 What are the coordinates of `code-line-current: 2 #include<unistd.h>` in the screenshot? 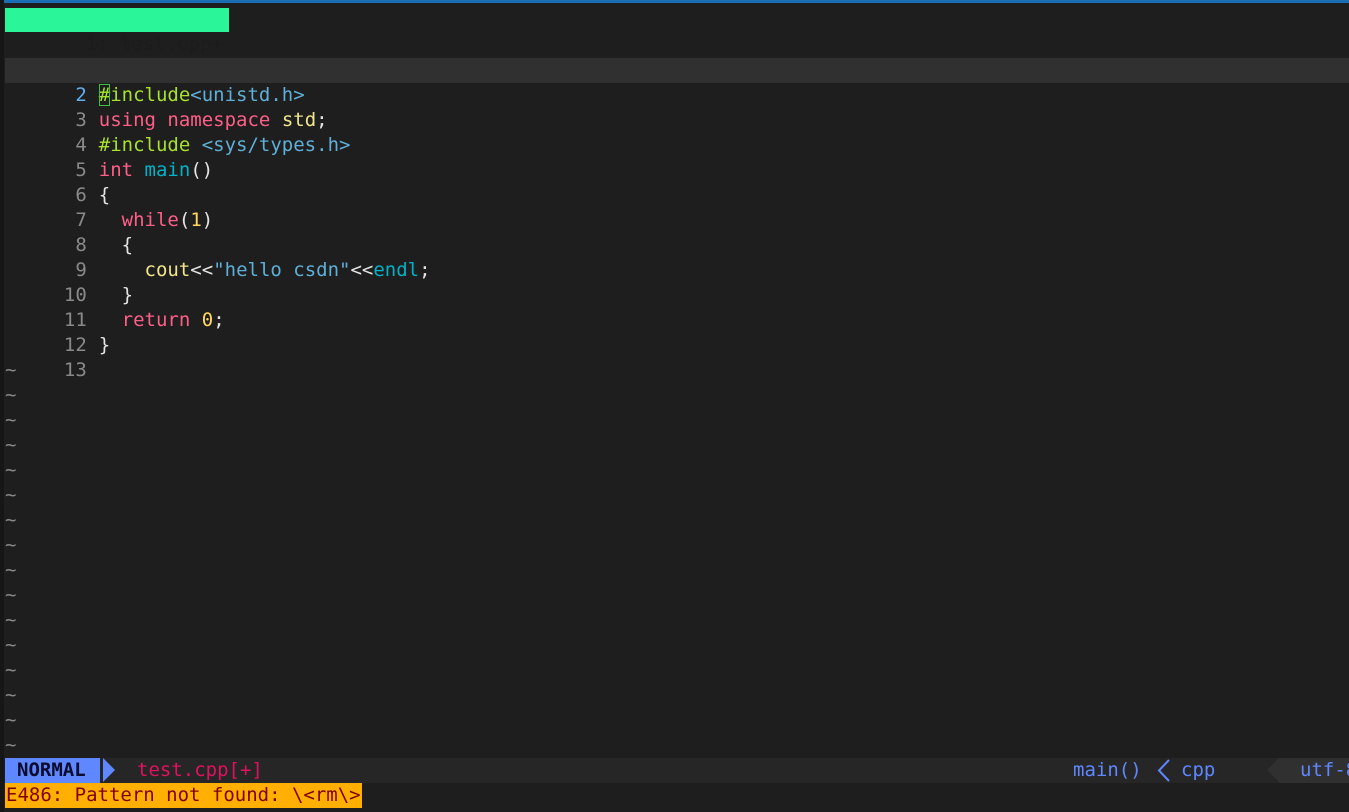 It's located at (677, 82).